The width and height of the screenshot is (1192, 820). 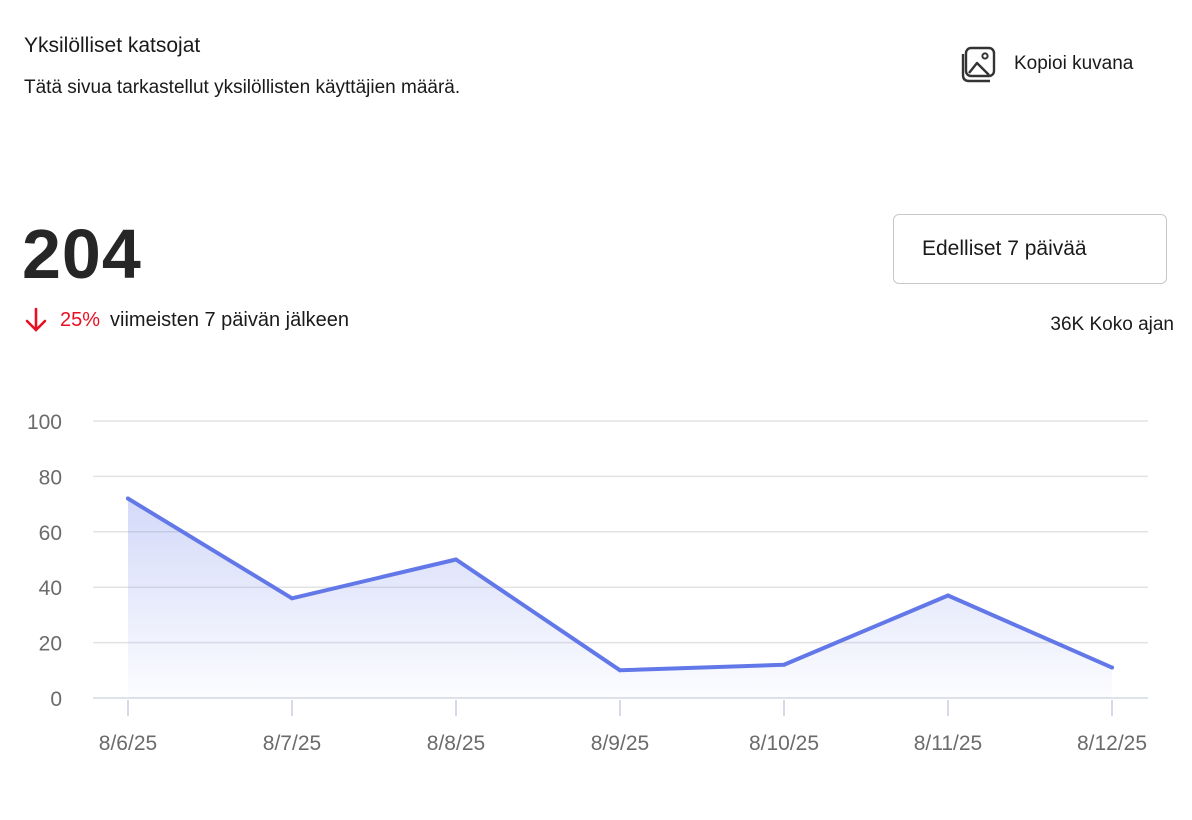 What do you see at coordinates (36, 320) in the screenshot?
I see `arrow-down-icon` at bounding box center [36, 320].